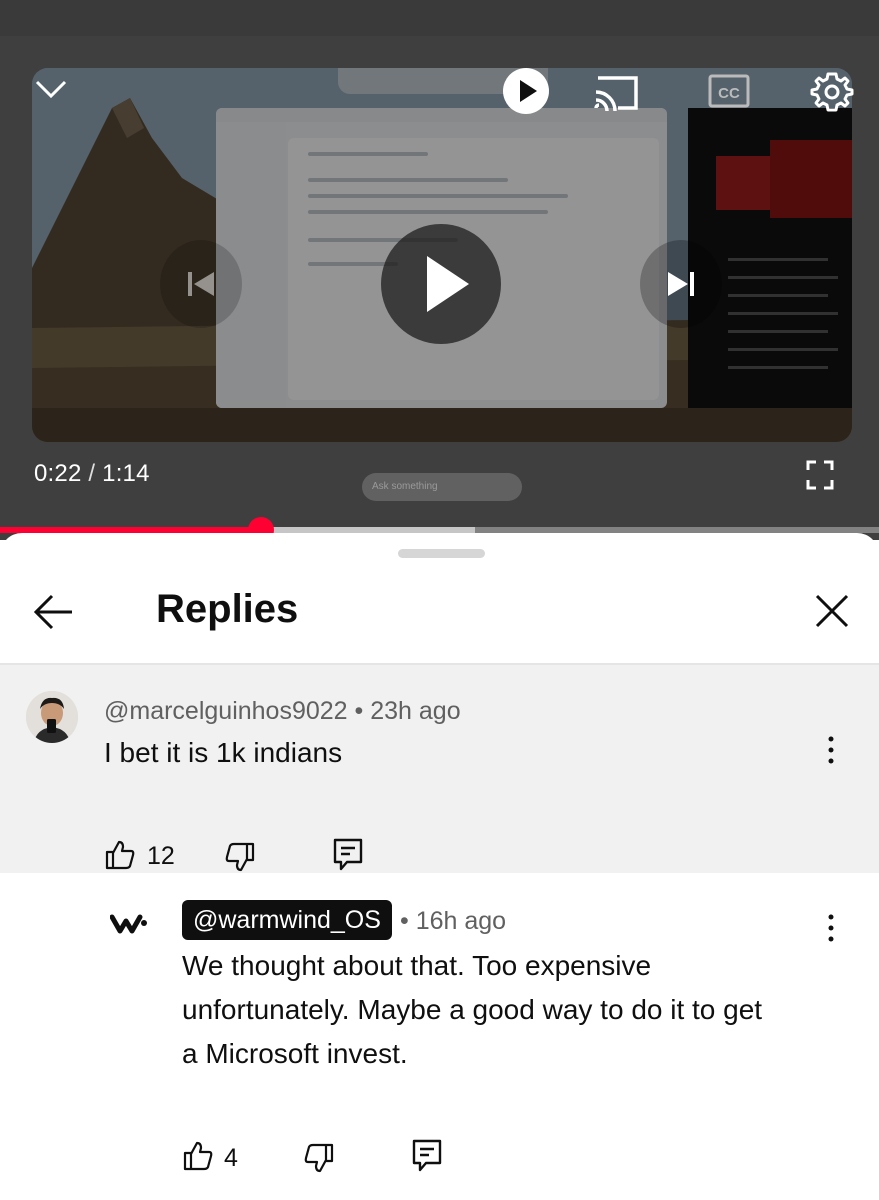 The image size is (879, 1200). What do you see at coordinates (832, 92) in the screenshot?
I see `gear-icon` at bounding box center [832, 92].